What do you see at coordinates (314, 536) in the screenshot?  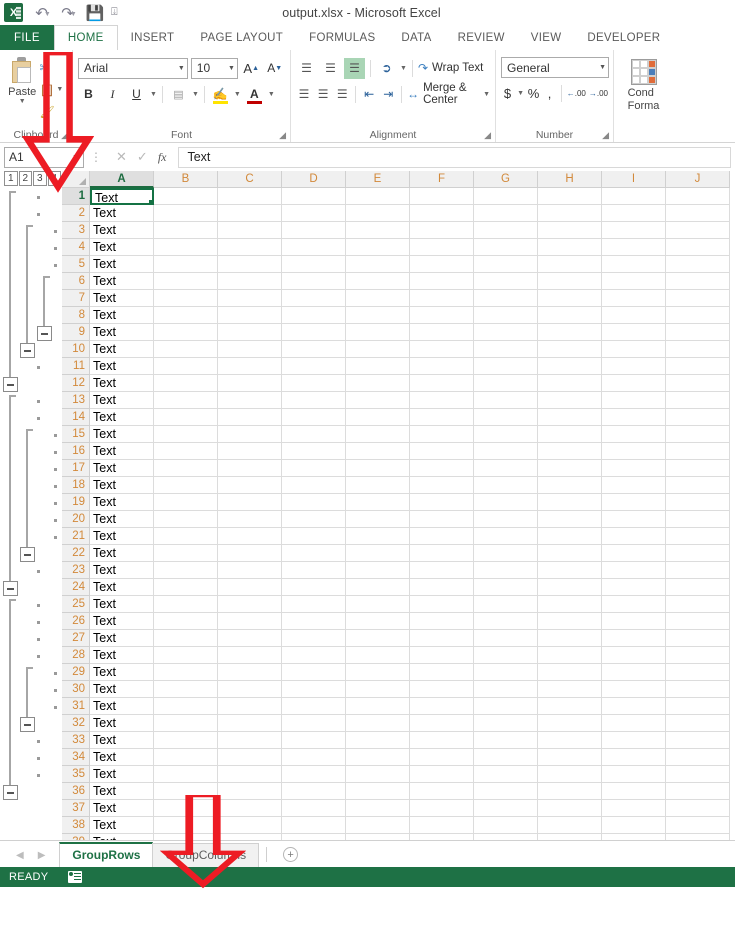 I see `cell-D21` at bounding box center [314, 536].